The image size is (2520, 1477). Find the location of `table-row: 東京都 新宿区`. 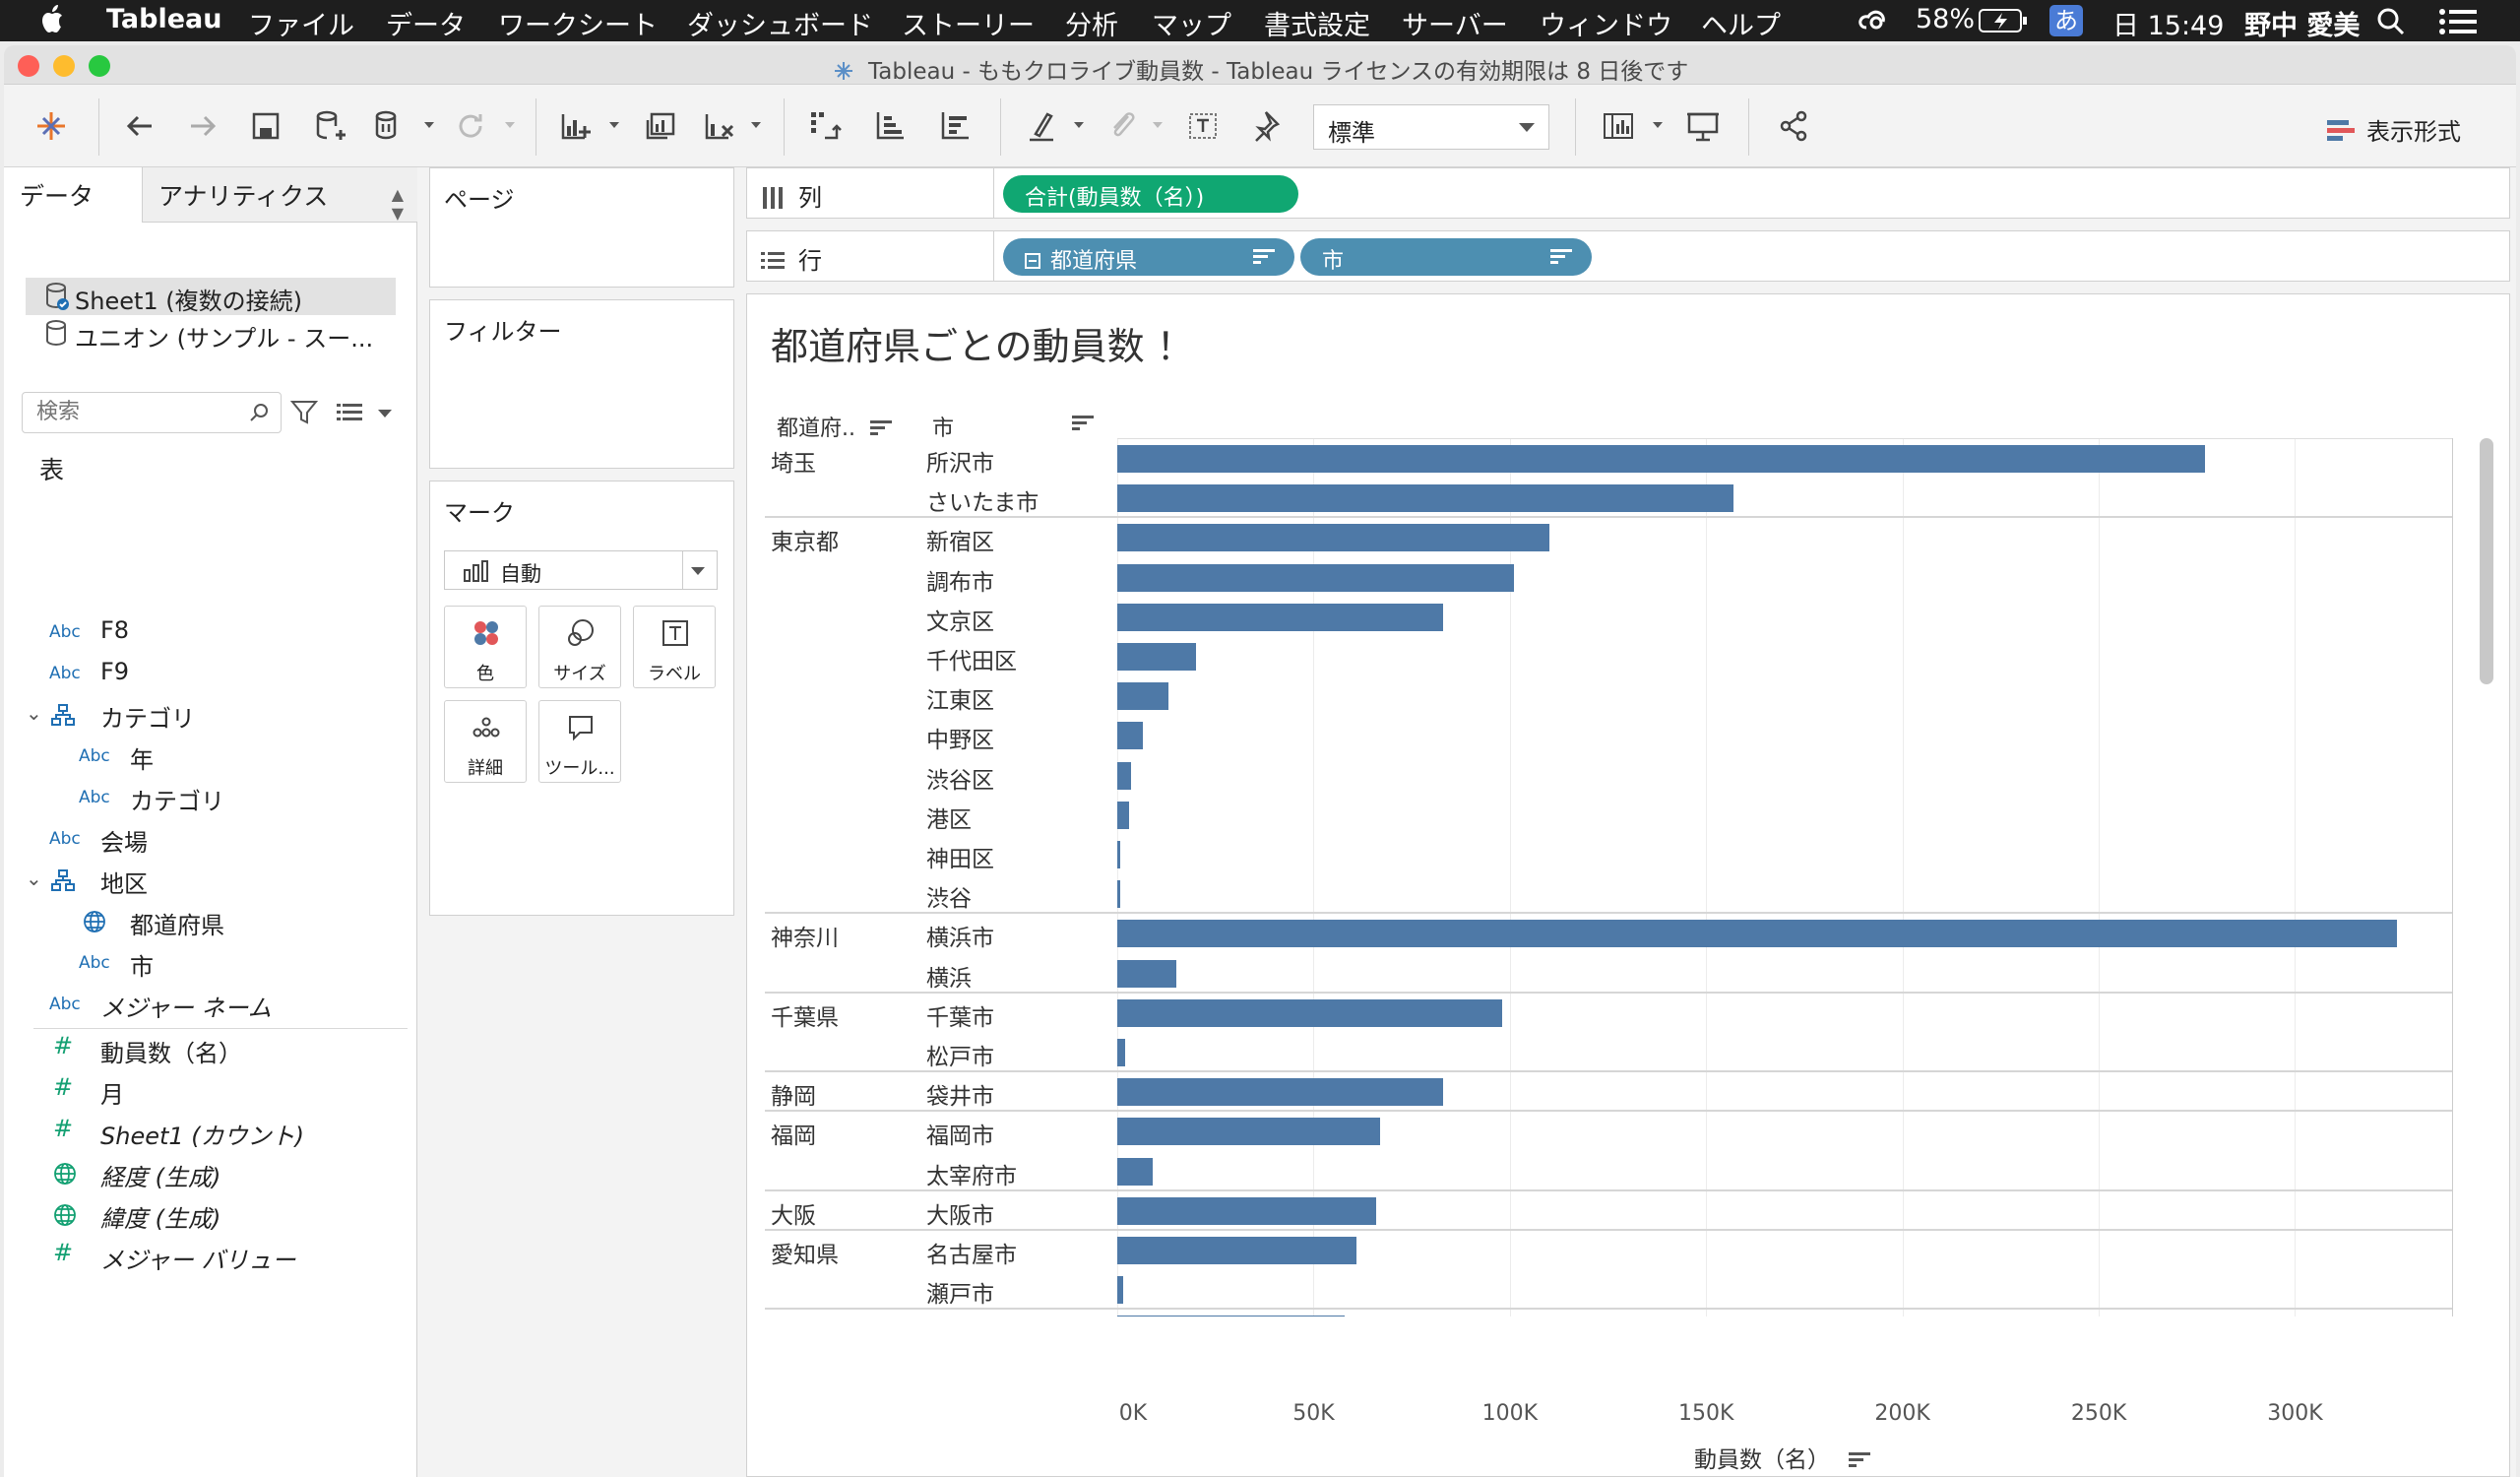

table-row: 東京都 新宿区 is located at coordinates (1618, 536).